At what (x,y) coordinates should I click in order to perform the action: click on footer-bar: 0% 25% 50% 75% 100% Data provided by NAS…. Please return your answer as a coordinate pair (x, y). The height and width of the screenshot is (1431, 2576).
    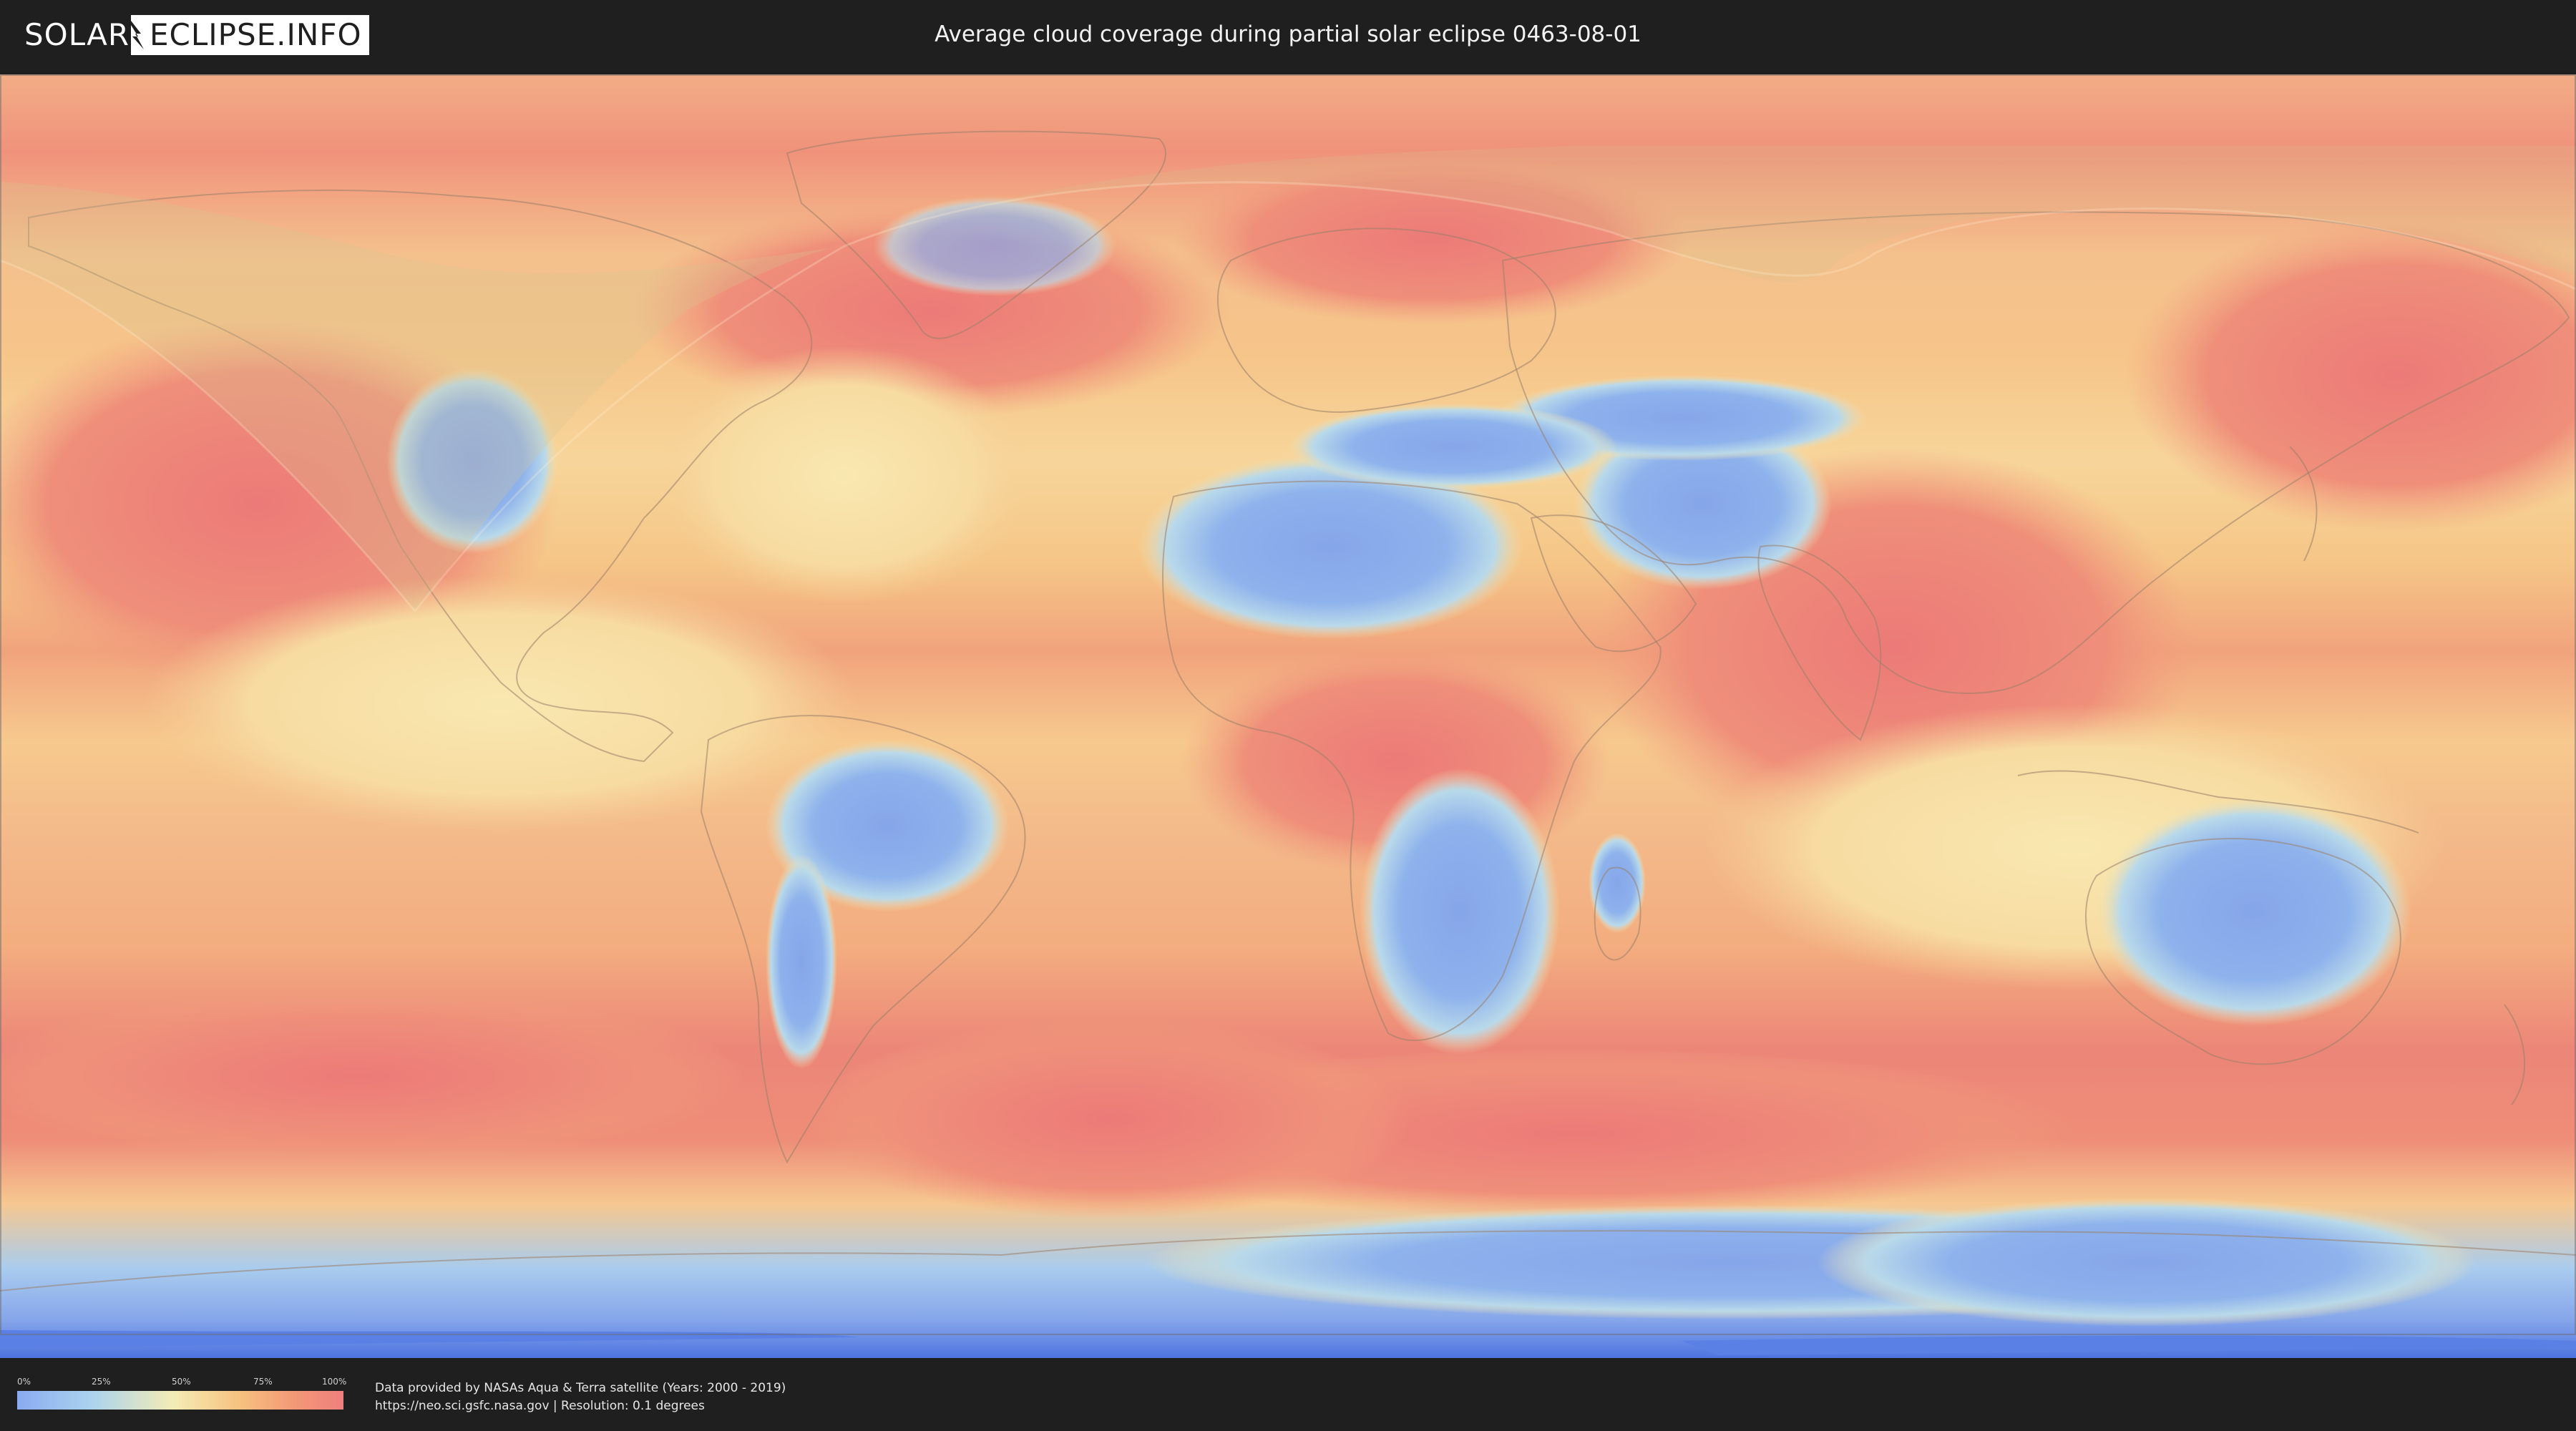
    Looking at the image, I should click on (1288, 1394).